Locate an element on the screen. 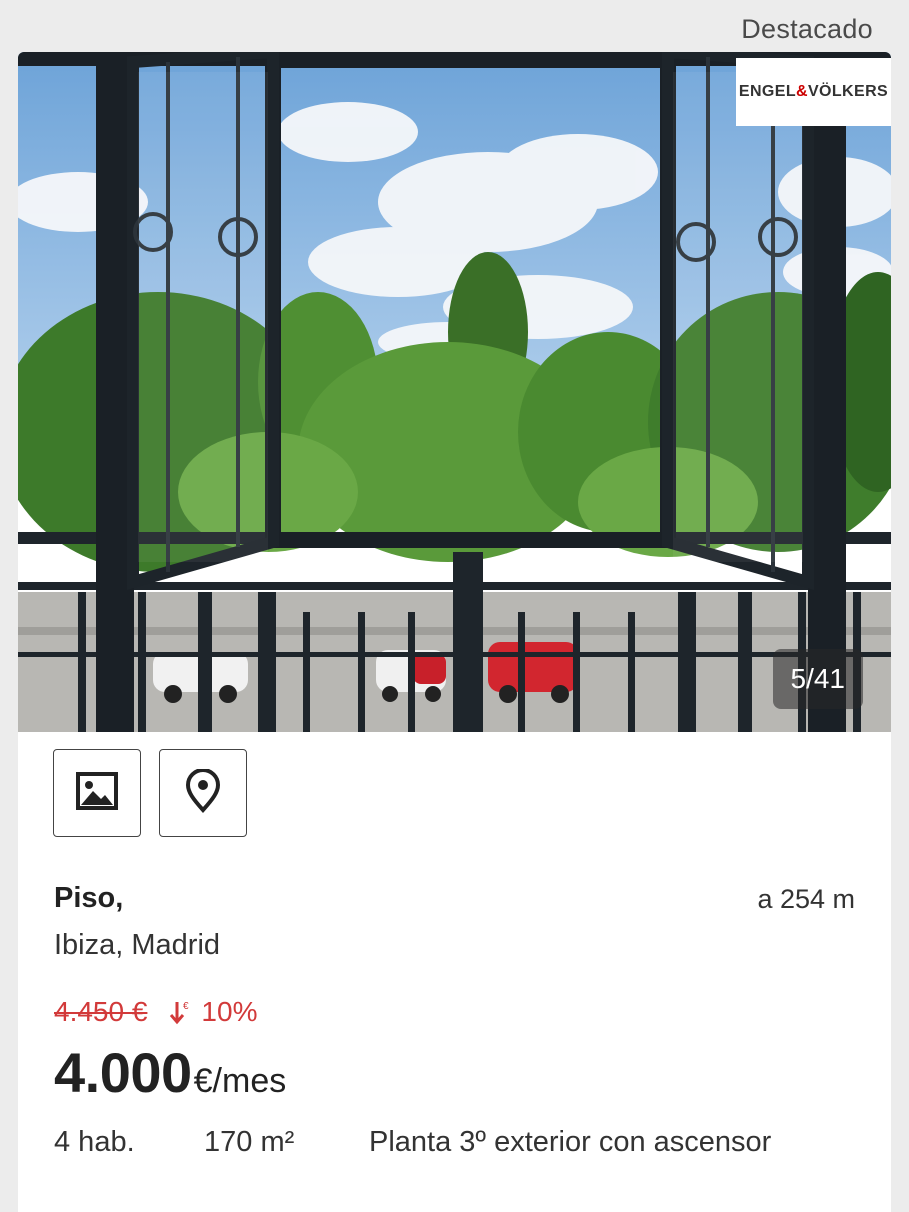 This screenshot has height=1212, width=909. price-unit: €/mes is located at coordinates (240, 1081).